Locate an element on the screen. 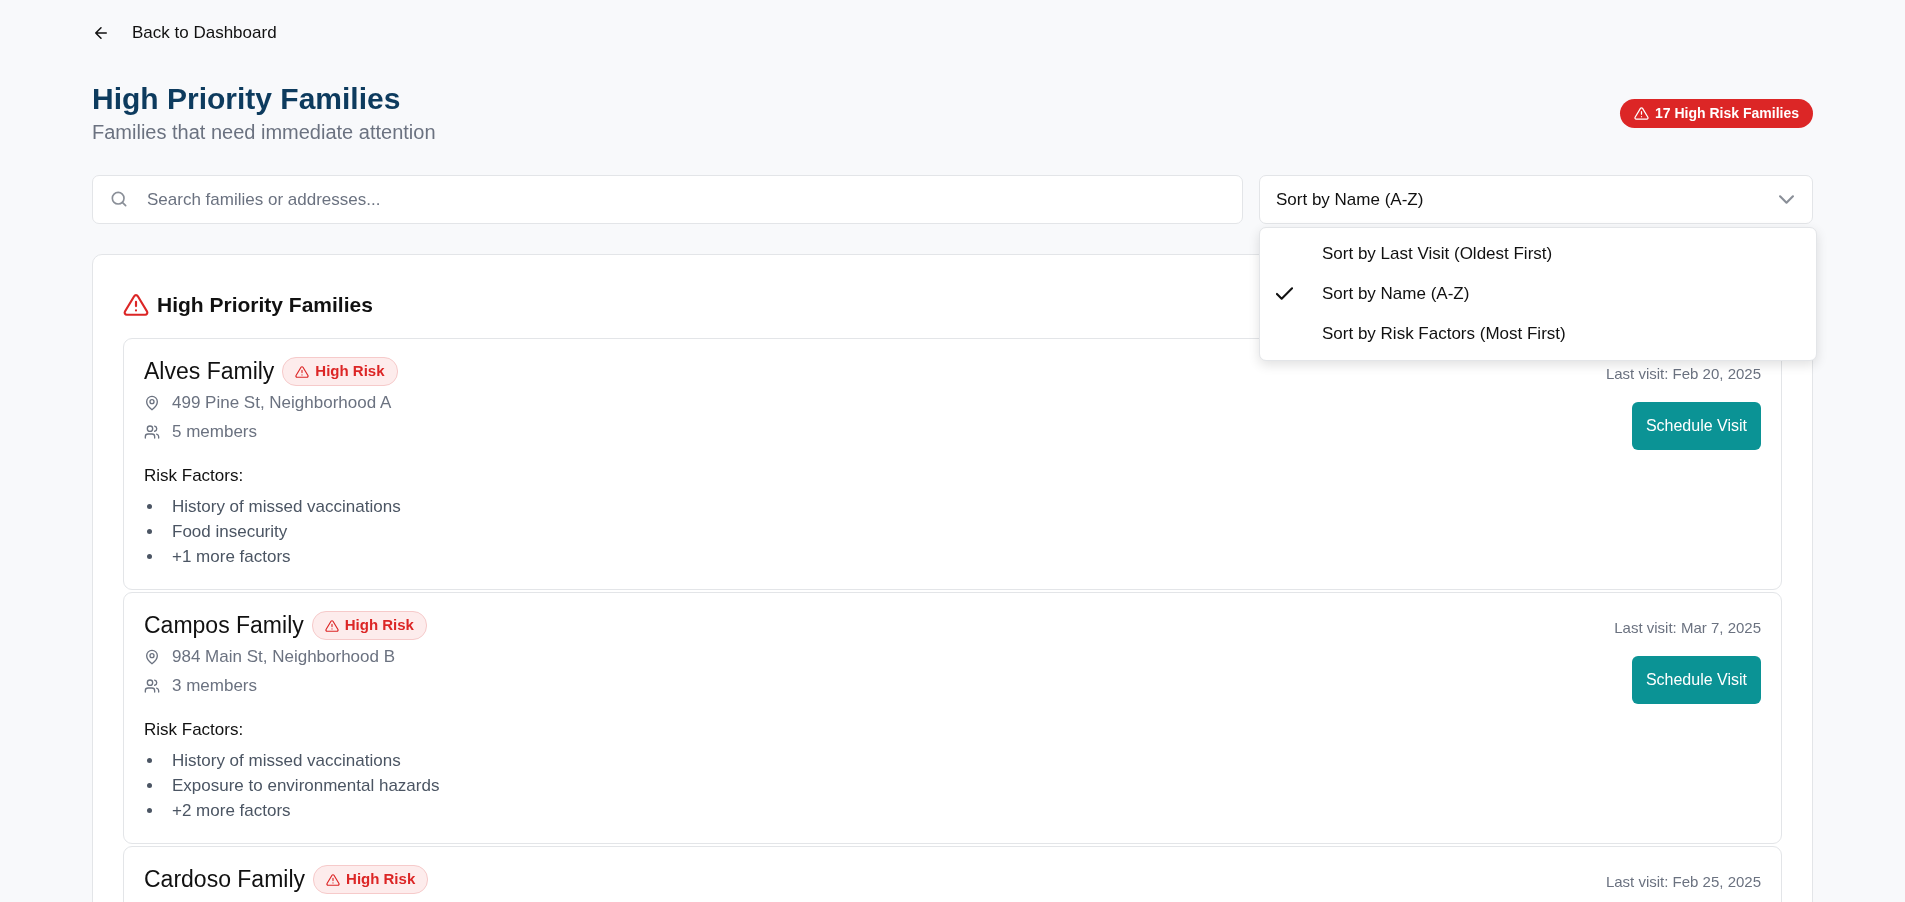 The width and height of the screenshot is (1905, 902). panel-title: High Priority Families is located at coordinates (265, 304).